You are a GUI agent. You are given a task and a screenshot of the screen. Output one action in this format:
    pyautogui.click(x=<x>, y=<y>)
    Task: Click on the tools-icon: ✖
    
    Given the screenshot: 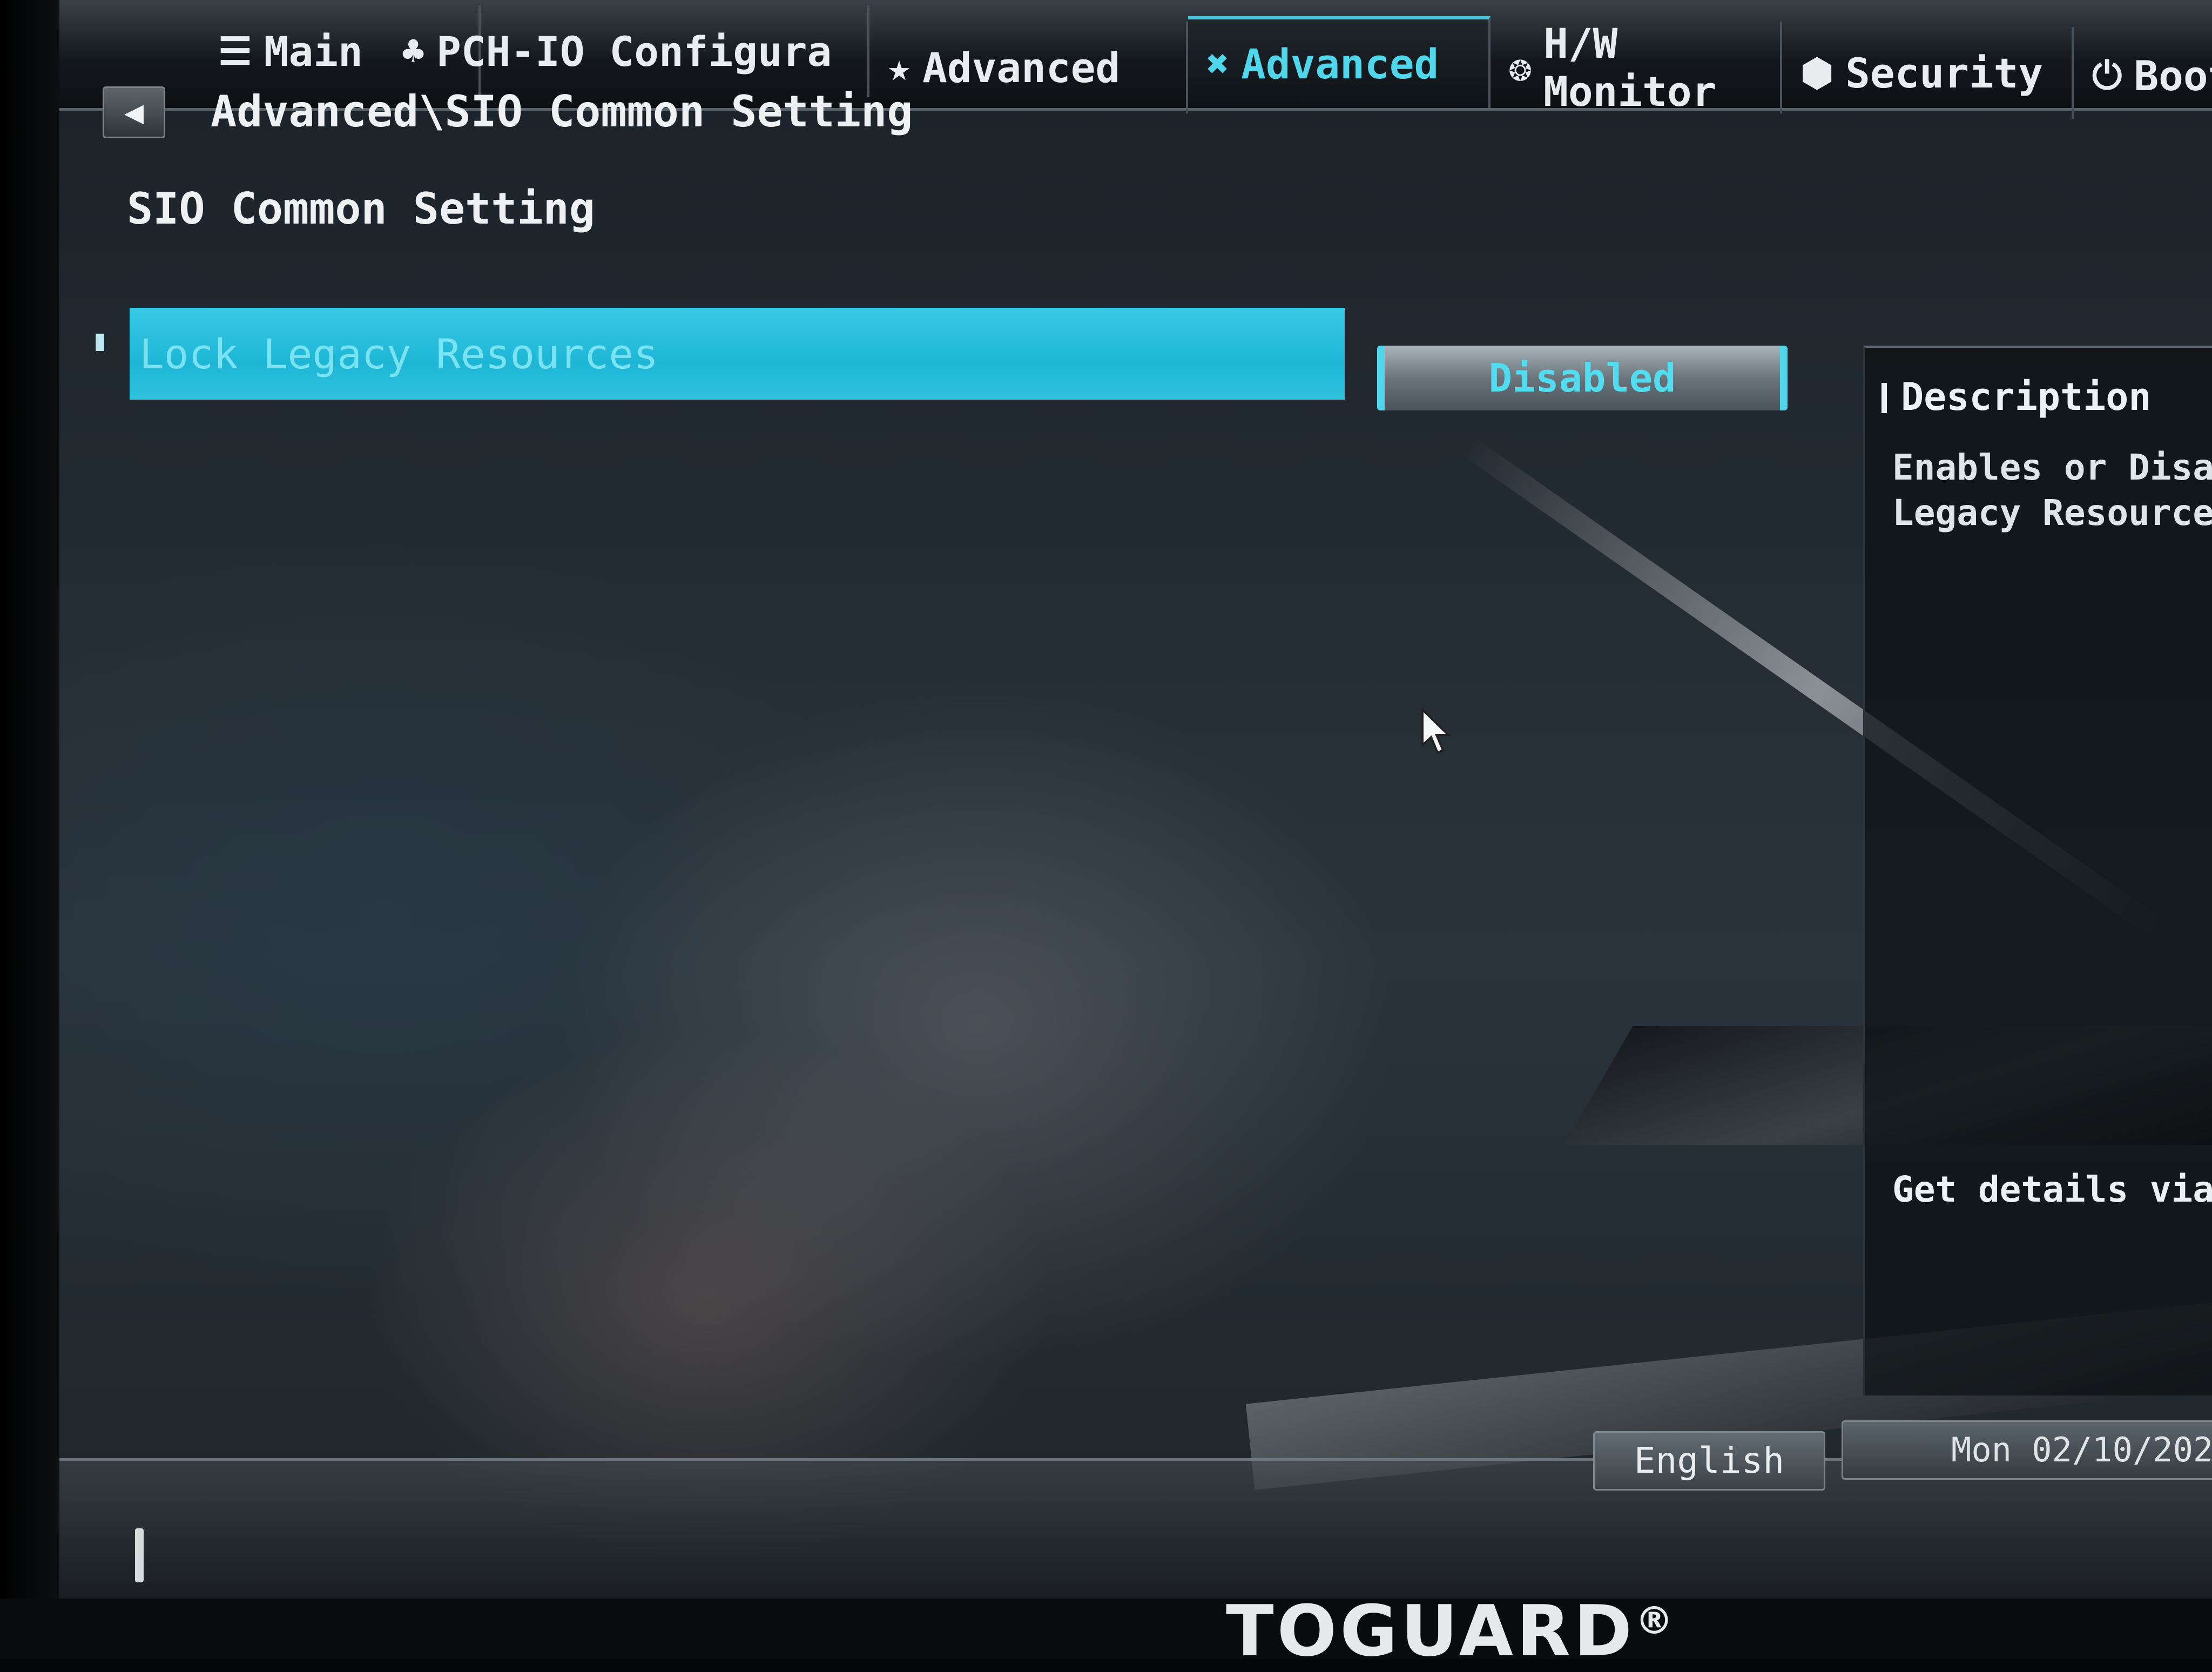 What is the action you would take?
    pyautogui.click(x=1218, y=64)
    